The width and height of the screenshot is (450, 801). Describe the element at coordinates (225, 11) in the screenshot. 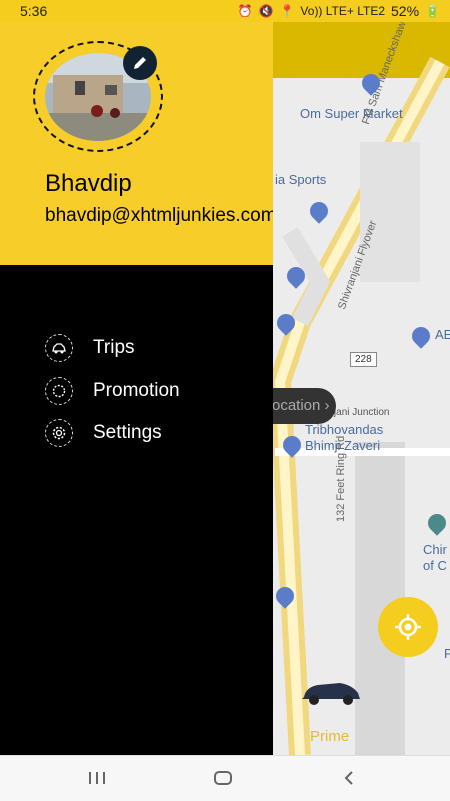

I see `status-bar: 5:36 ⏰ 🔇 📍 Vo)) LTE+ LTE2 52% 🔋` at that location.